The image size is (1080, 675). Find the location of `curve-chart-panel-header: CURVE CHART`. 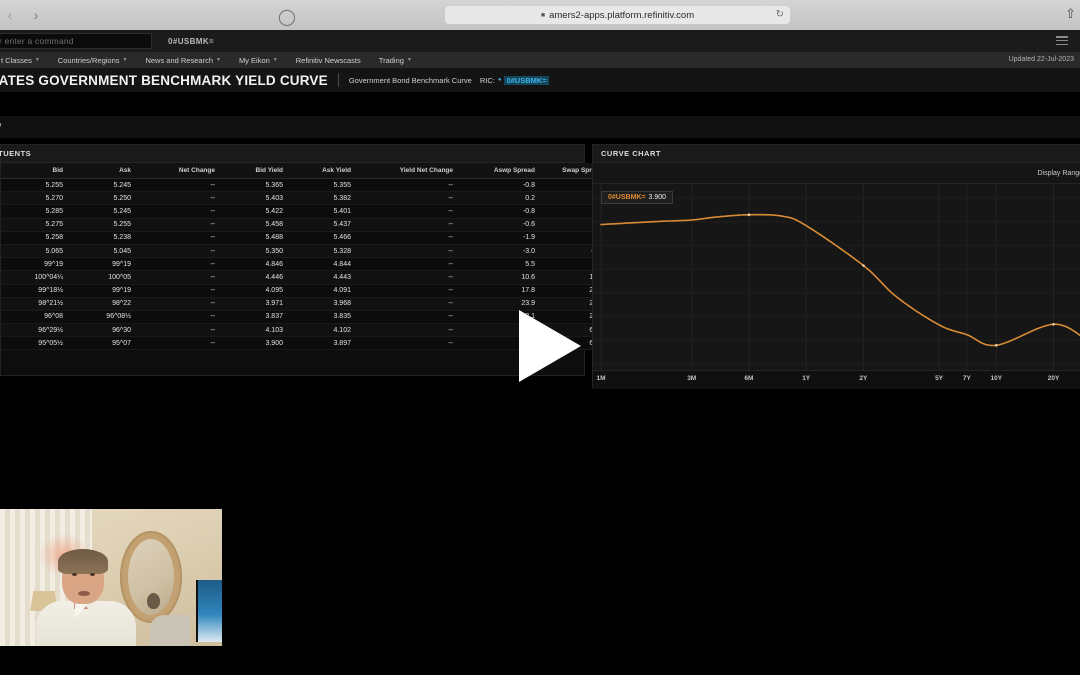

curve-chart-panel-header: CURVE CHART is located at coordinates (836, 154).